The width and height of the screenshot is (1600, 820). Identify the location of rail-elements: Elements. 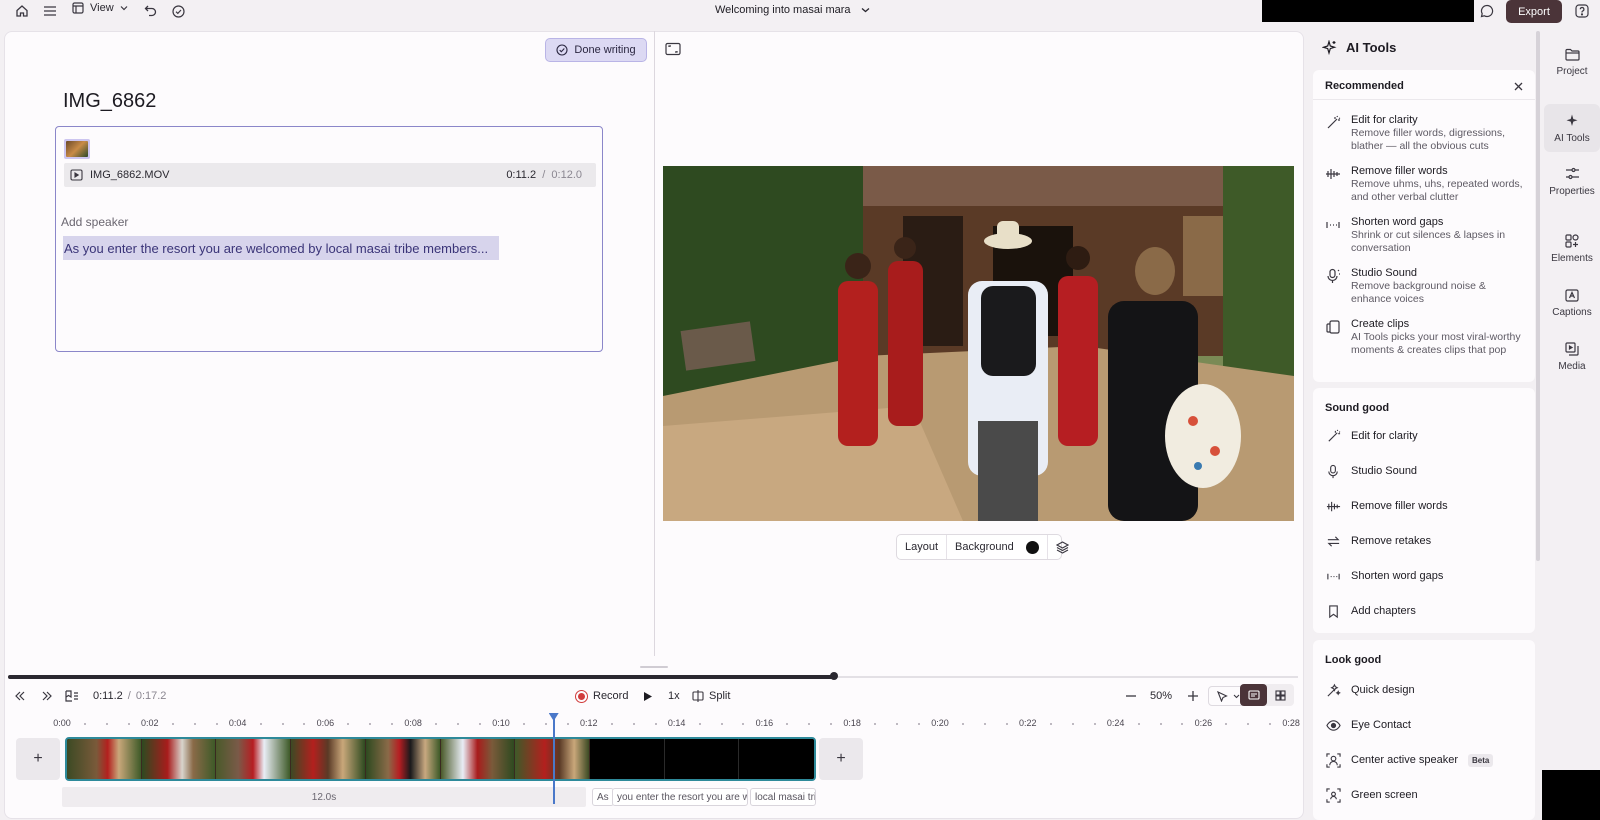
(1572, 249).